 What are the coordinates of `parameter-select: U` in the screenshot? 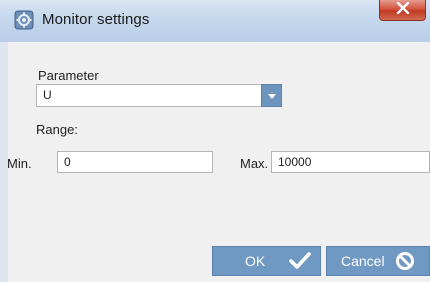 It's located at (159, 95).